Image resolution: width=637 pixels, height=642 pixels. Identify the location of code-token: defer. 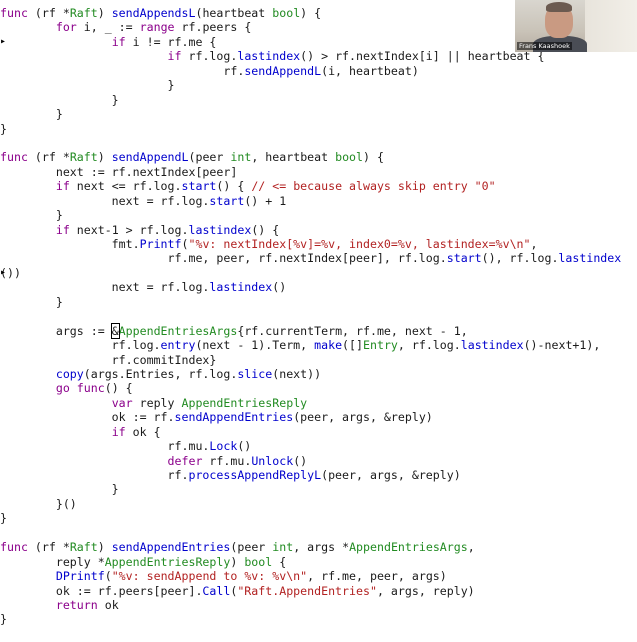
(185, 460).